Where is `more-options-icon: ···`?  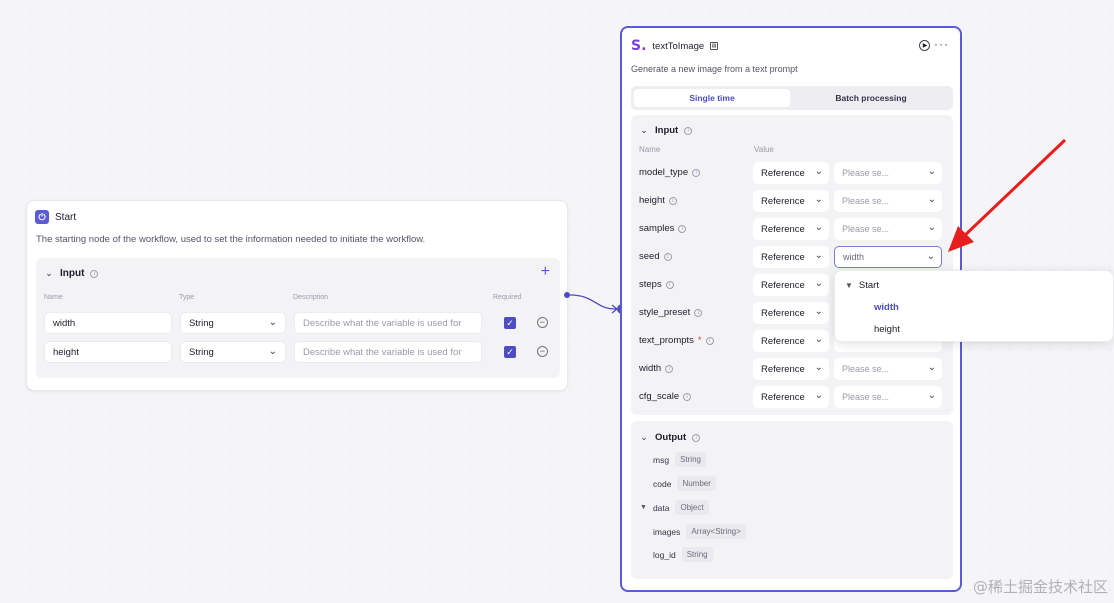
more-options-icon: ··· is located at coordinates (941, 44).